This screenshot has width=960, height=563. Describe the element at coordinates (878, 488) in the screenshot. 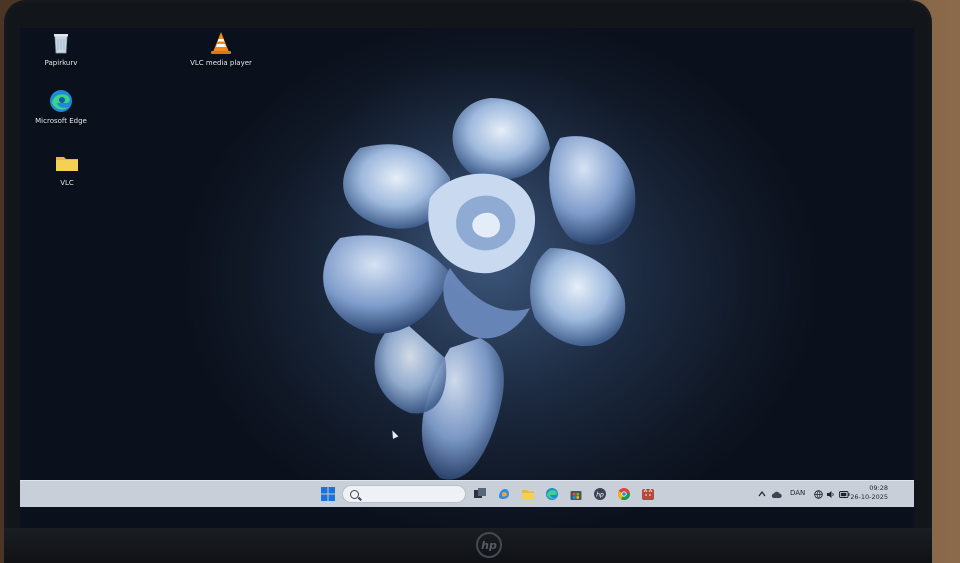

I see `clock-time: 09:28` at that location.